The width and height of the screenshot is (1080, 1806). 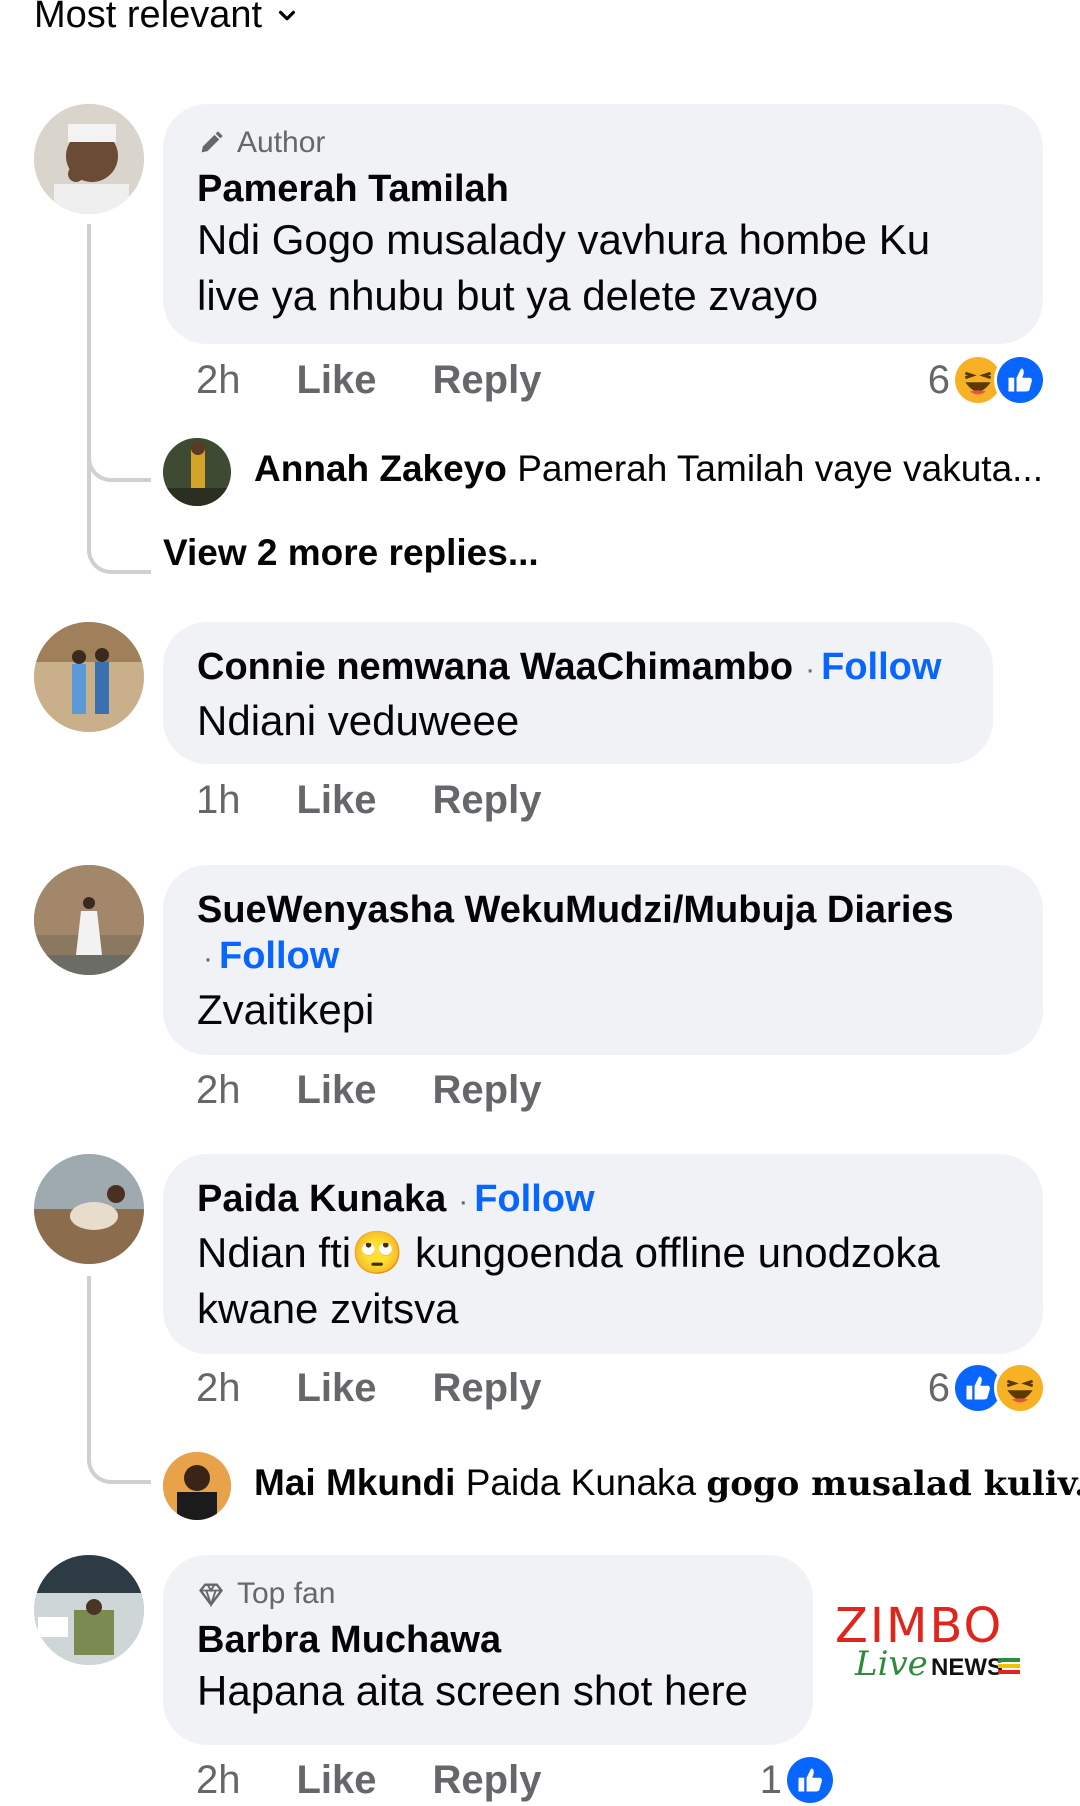 What do you see at coordinates (603, 1200) in the screenshot?
I see `commenter-row: Paida Kunaka · Follow` at bounding box center [603, 1200].